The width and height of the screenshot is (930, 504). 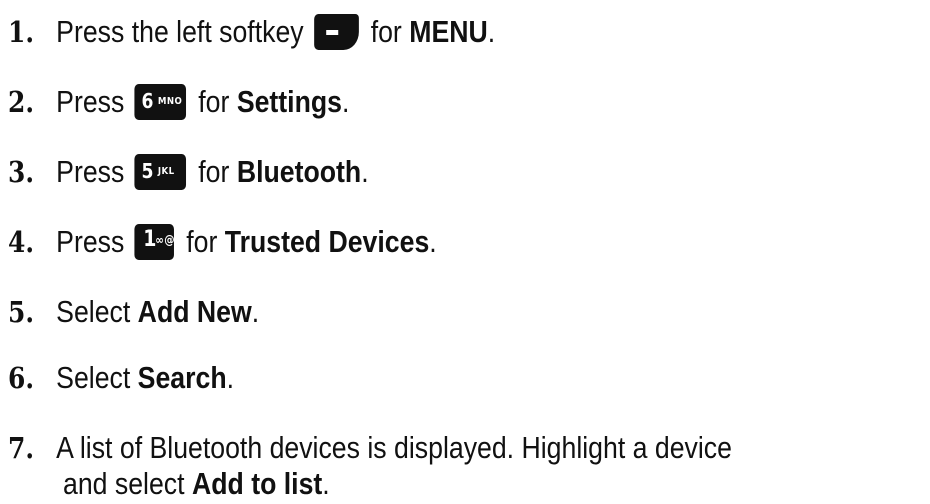 I want to click on step-number: 7., so click(x=21, y=448).